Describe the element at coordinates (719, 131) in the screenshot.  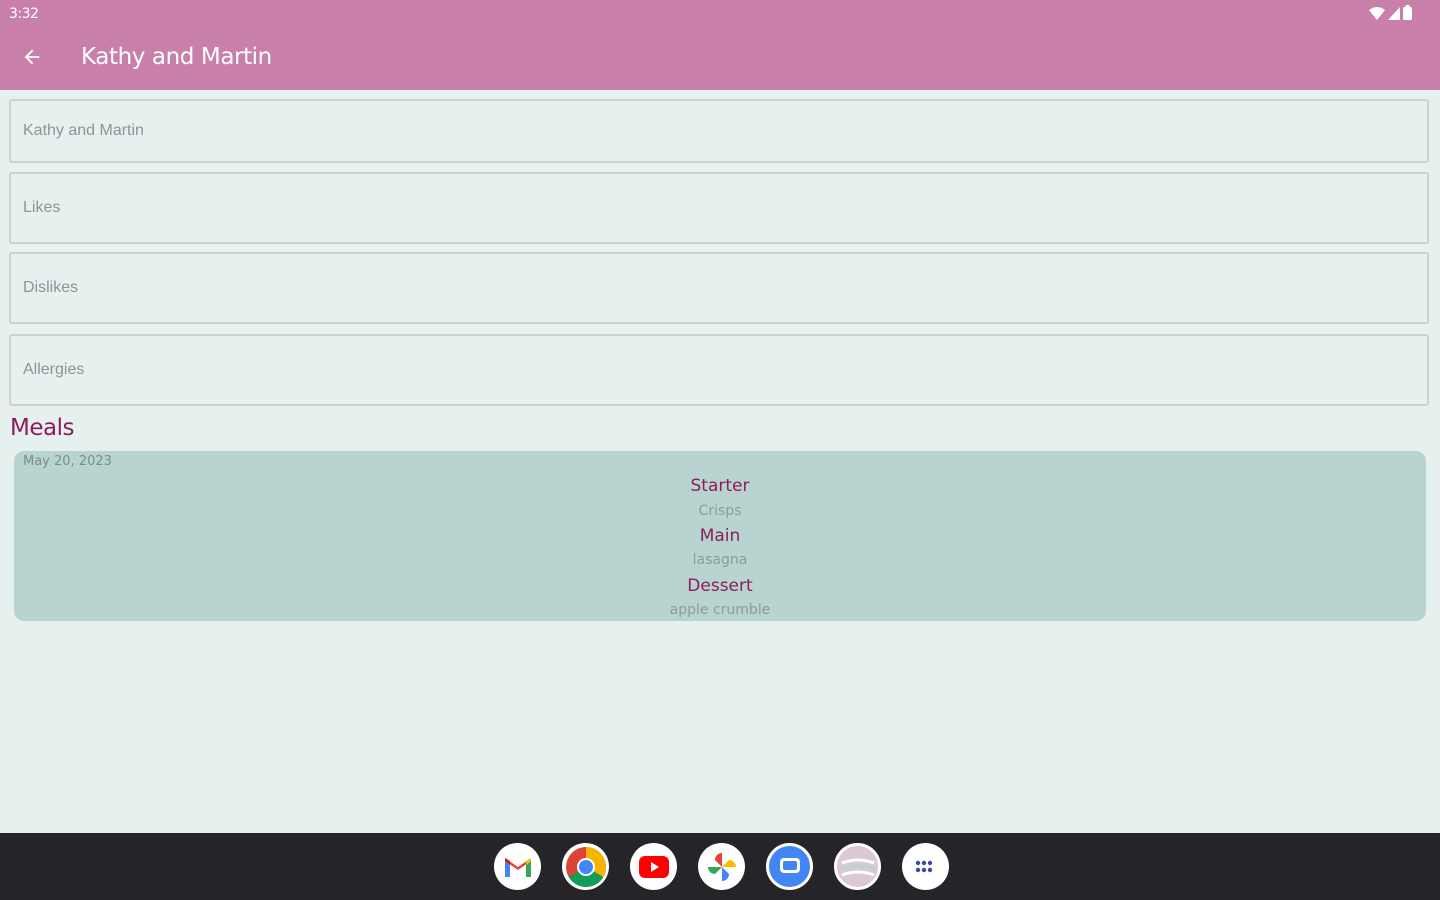
I see `name-field` at that location.